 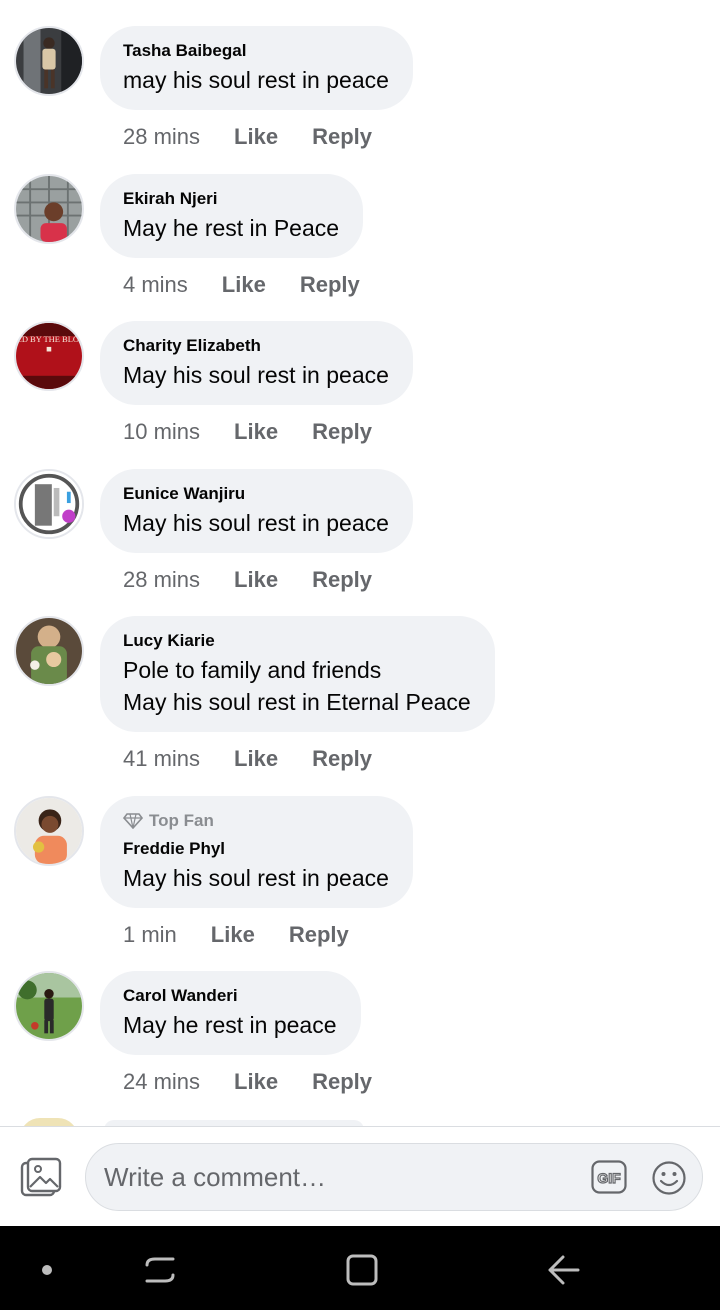 I want to click on avatar: I AM COVERED BY THE BLOOD OF JESUS ■, so click(x=49, y=356).